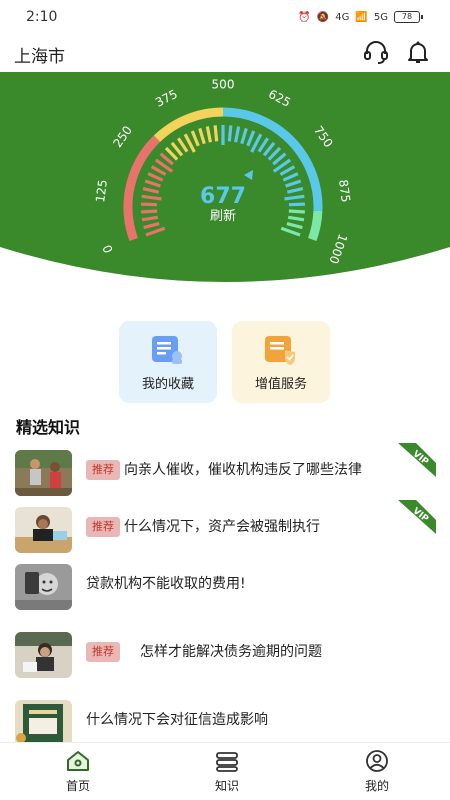 The height and width of the screenshot is (800, 450). What do you see at coordinates (39, 54) in the screenshot?
I see `city-selector: 上海市` at bounding box center [39, 54].